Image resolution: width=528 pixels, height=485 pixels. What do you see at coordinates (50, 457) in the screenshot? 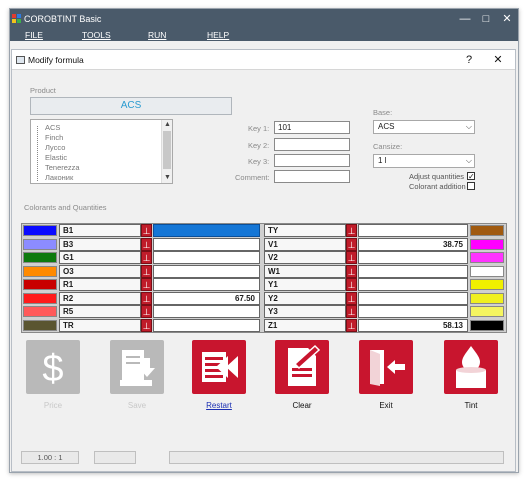
I see `zoom-status: 1.00 : 1` at bounding box center [50, 457].